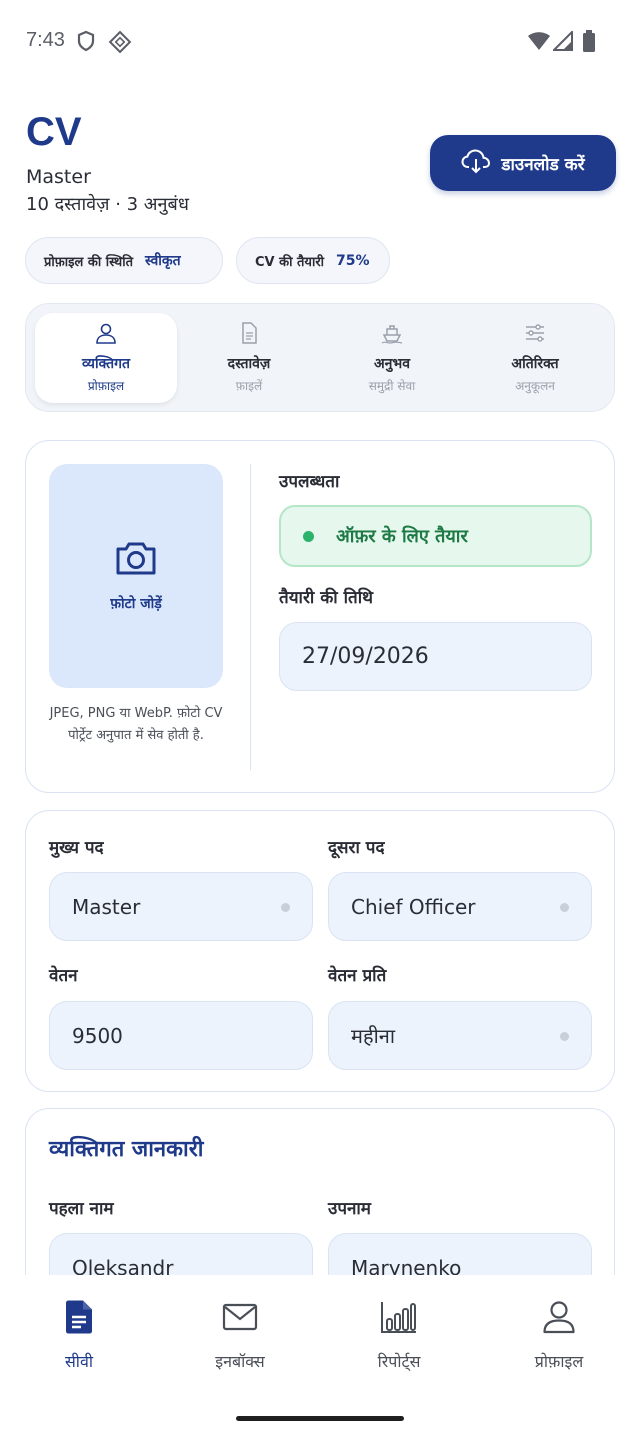  I want to click on camera-icon, so click(136, 560).